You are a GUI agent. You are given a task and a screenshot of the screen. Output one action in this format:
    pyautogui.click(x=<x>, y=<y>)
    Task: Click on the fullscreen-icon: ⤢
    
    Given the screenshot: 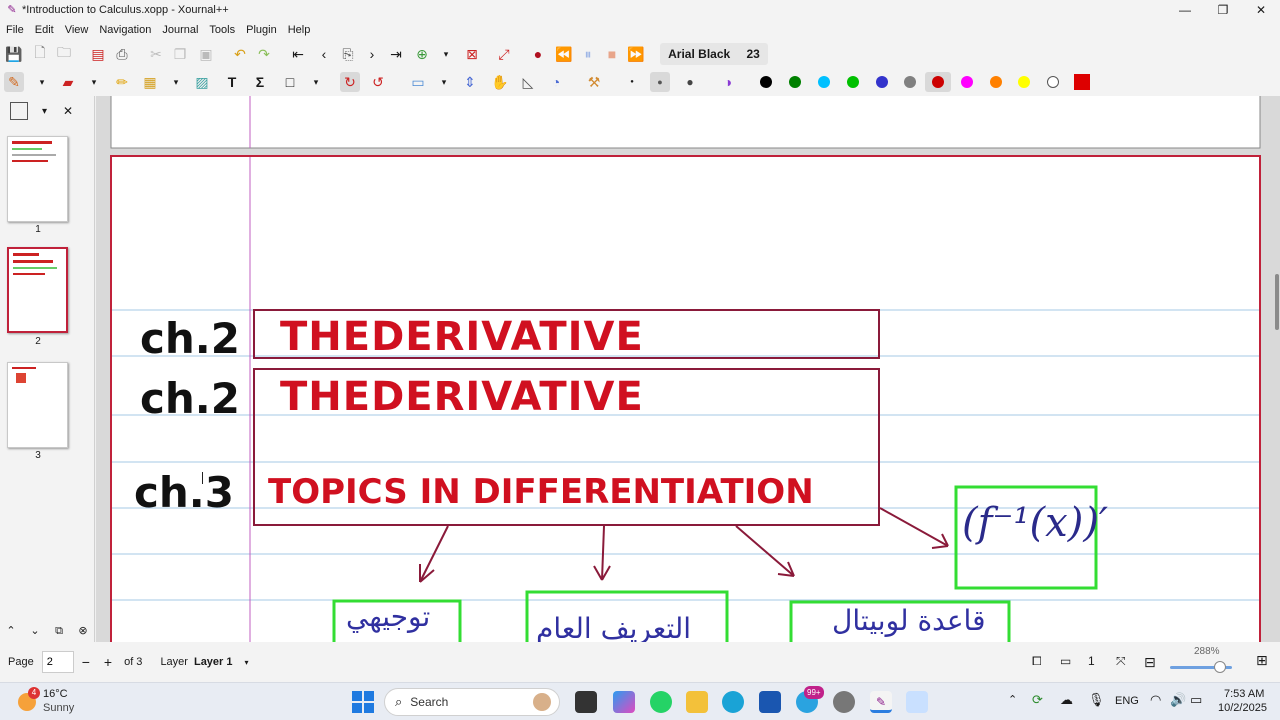 What is the action you would take?
    pyautogui.click(x=504, y=54)
    